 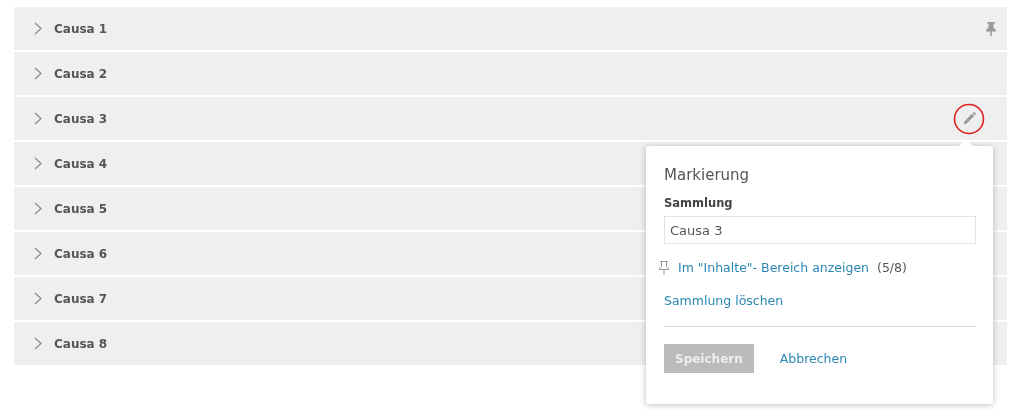 I want to click on collection-label: Causa 7, so click(x=81, y=298).